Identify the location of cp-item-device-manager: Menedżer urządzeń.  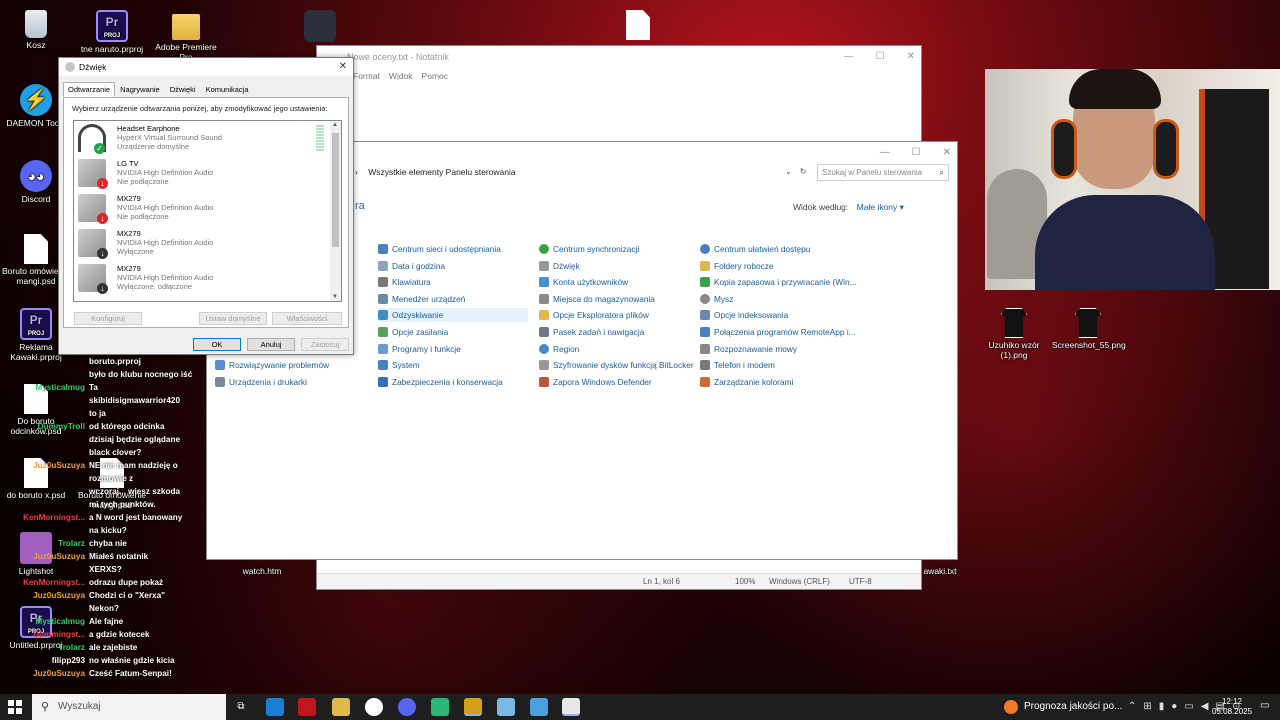
(421, 299).